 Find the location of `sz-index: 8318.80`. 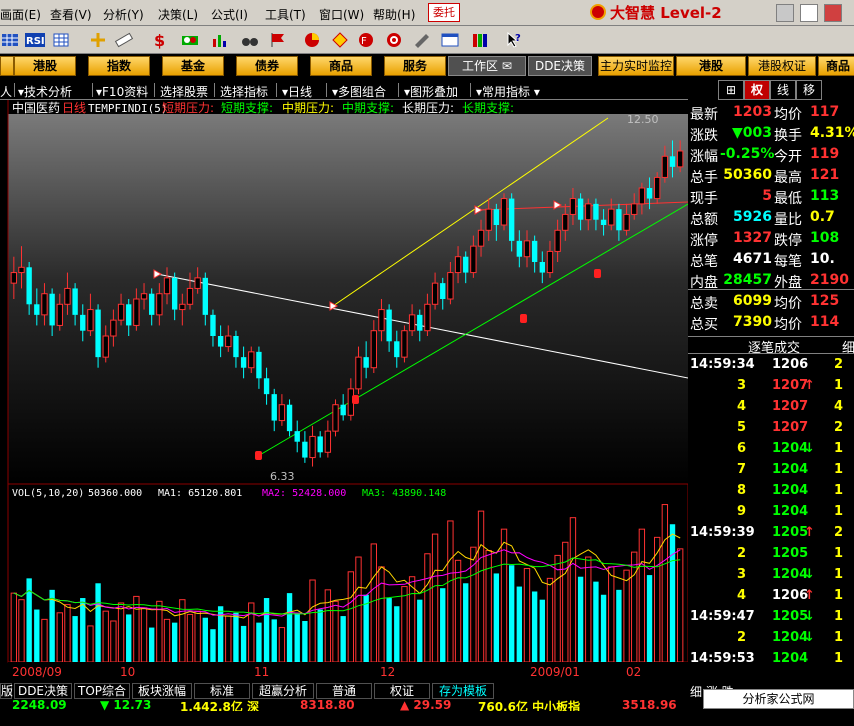

sz-index: 8318.80 is located at coordinates (327, 705).